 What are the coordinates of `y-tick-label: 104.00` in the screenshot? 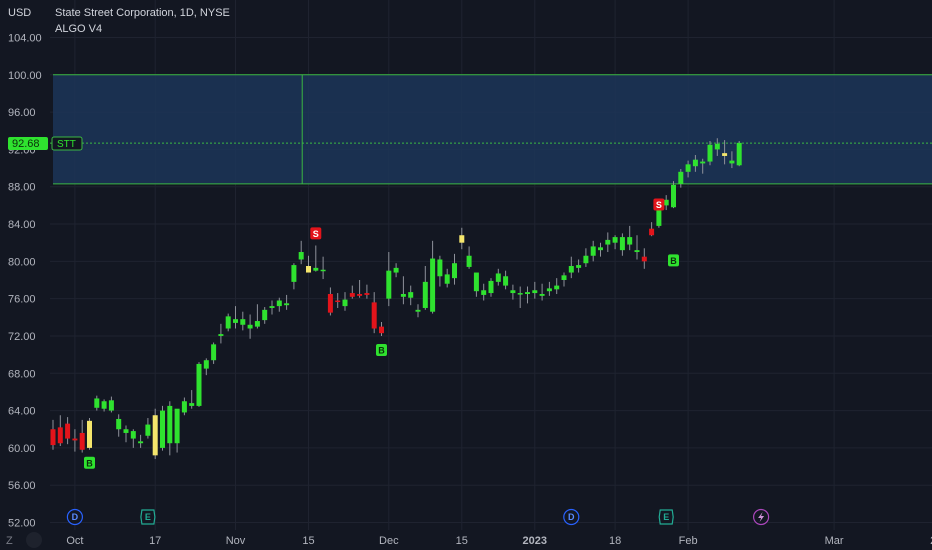 It's located at (25, 39).